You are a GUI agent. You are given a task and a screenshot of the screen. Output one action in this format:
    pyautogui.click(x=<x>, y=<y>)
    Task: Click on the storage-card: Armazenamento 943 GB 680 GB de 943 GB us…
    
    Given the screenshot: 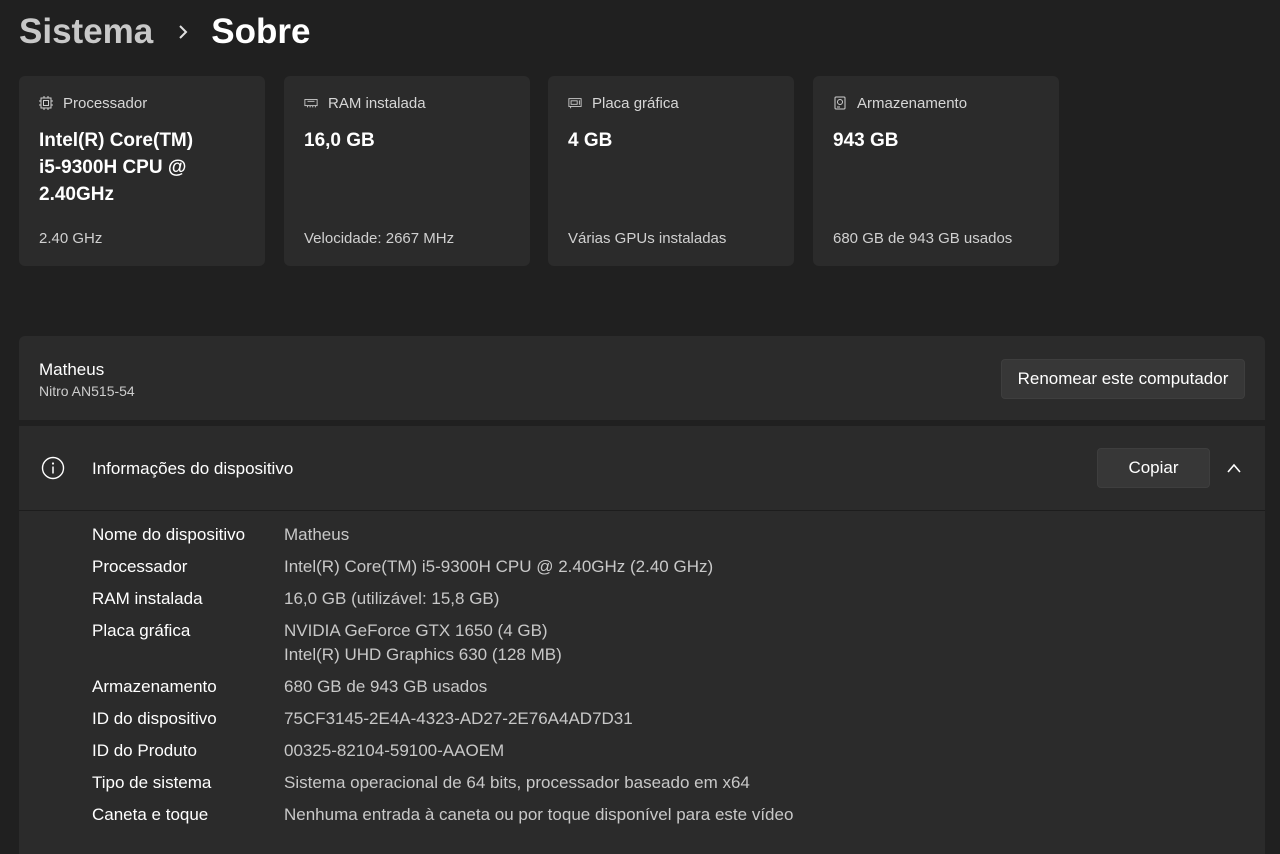 What is the action you would take?
    pyautogui.click(x=936, y=171)
    